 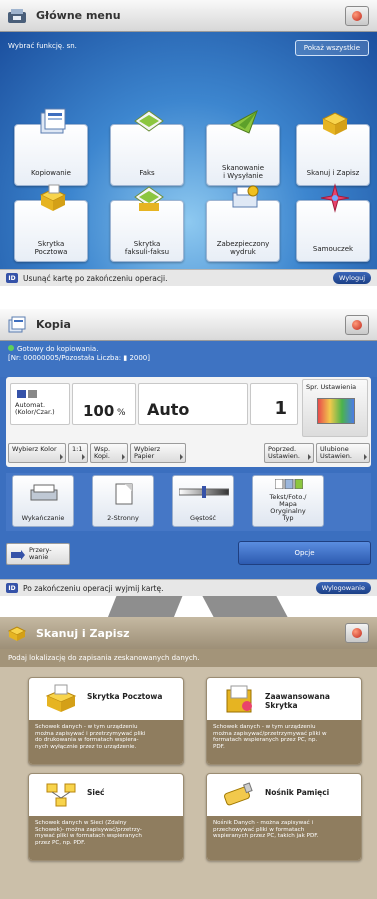 I want to click on finishing-icon, so click(x=44, y=492).